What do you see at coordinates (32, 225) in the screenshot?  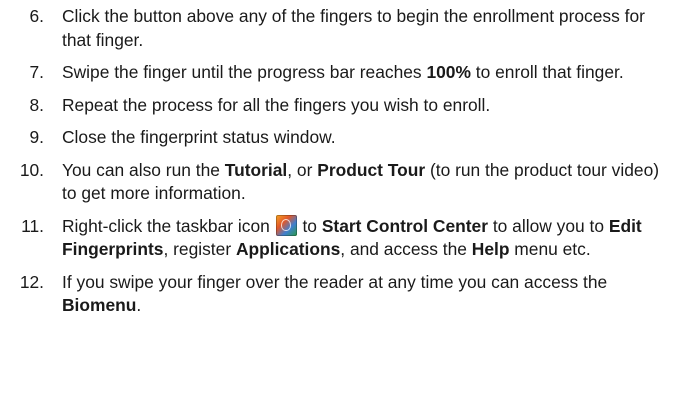 I see `step-number: 11.` at bounding box center [32, 225].